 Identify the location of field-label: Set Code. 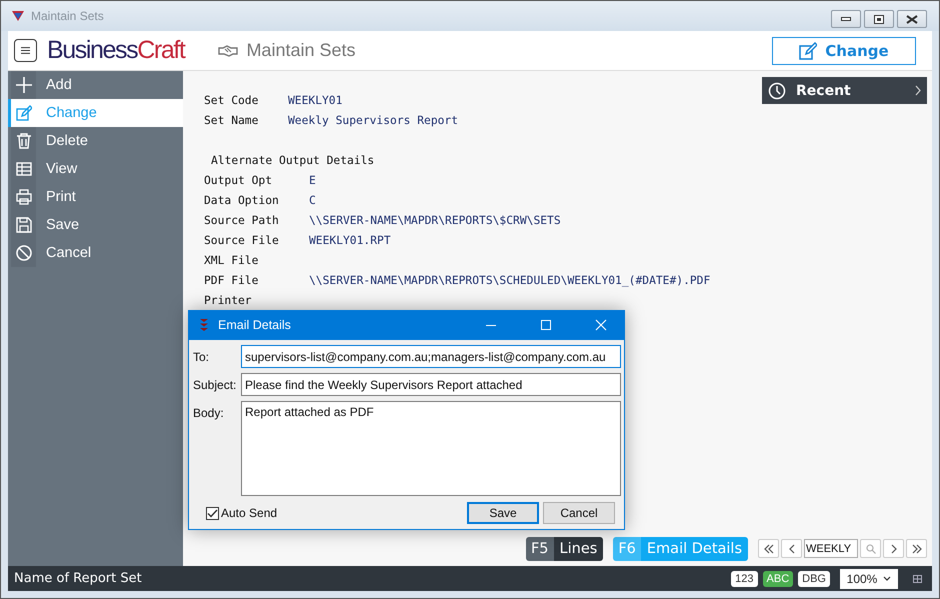
(232, 100).